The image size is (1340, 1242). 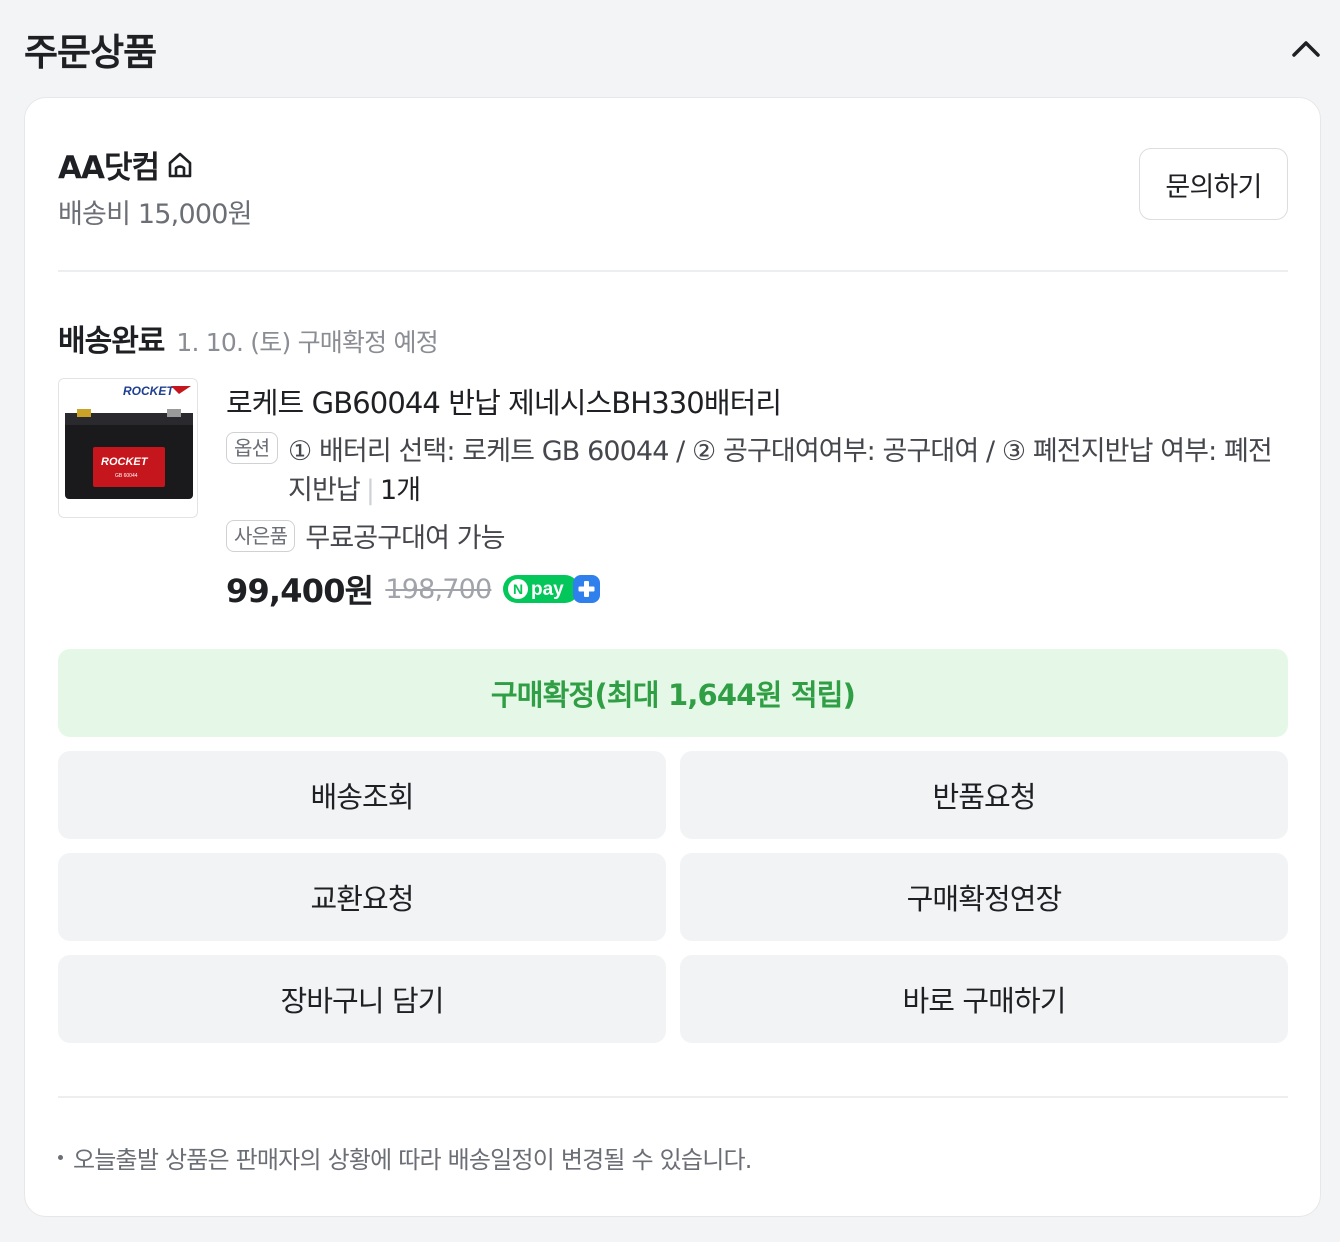 I want to click on product-thumbnail: ROCKET ROCKET GB 60044, so click(x=128, y=448).